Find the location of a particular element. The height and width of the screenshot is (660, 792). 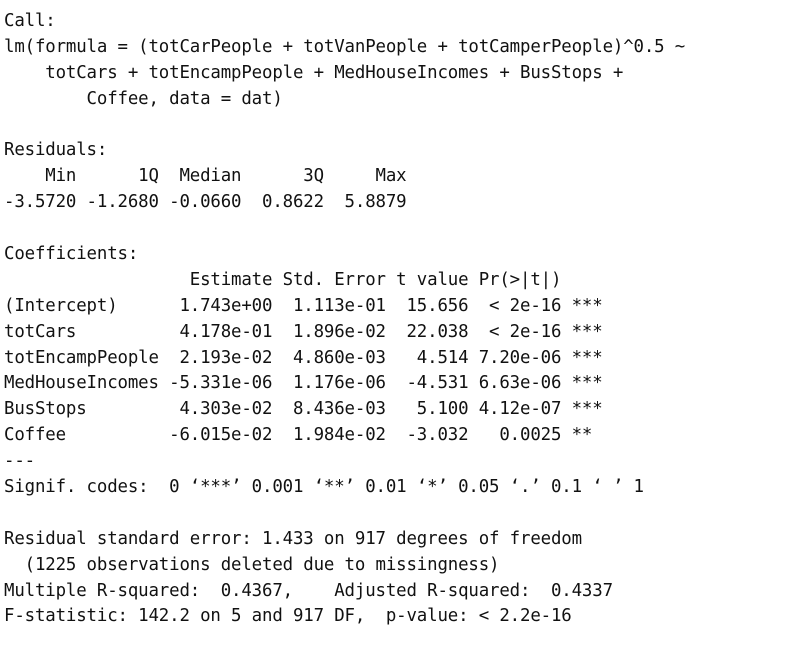

residuals-values-row: -3.5720 -1.2680 -0.0660 0.8622 5.8879 is located at coordinates (210, 202).